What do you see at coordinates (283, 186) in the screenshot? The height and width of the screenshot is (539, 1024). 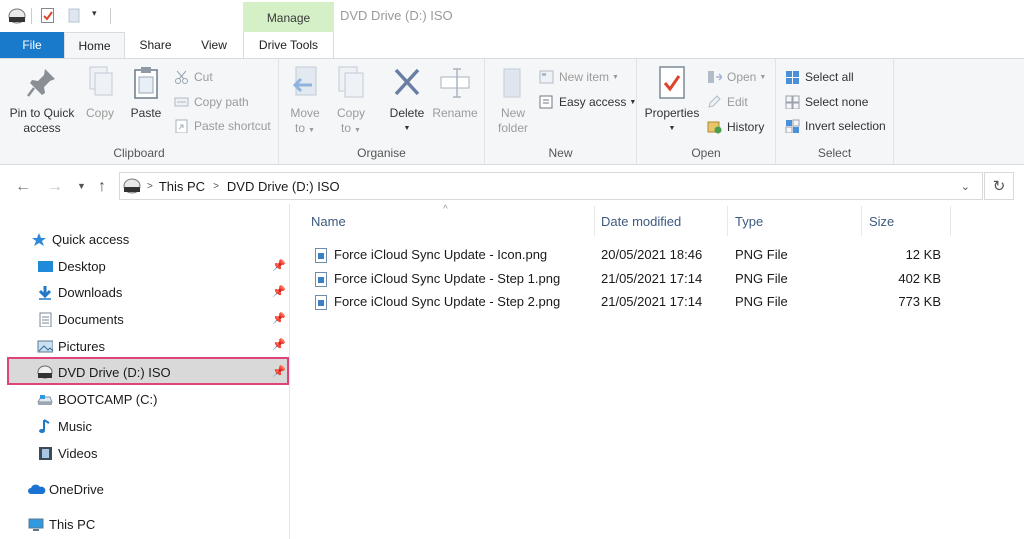 I see `breadcrumb-location: DVD Drive (D:) ISO` at bounding box center [283, 186].